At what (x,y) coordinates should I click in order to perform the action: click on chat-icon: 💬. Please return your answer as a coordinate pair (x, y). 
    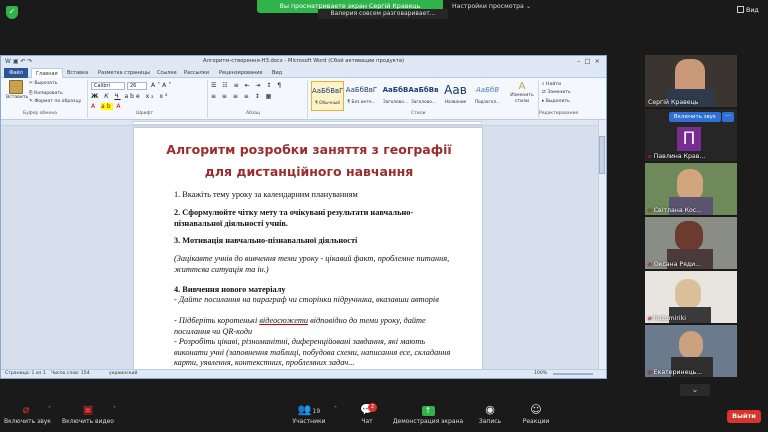
    Looking at the image, I should click on (367, 409).